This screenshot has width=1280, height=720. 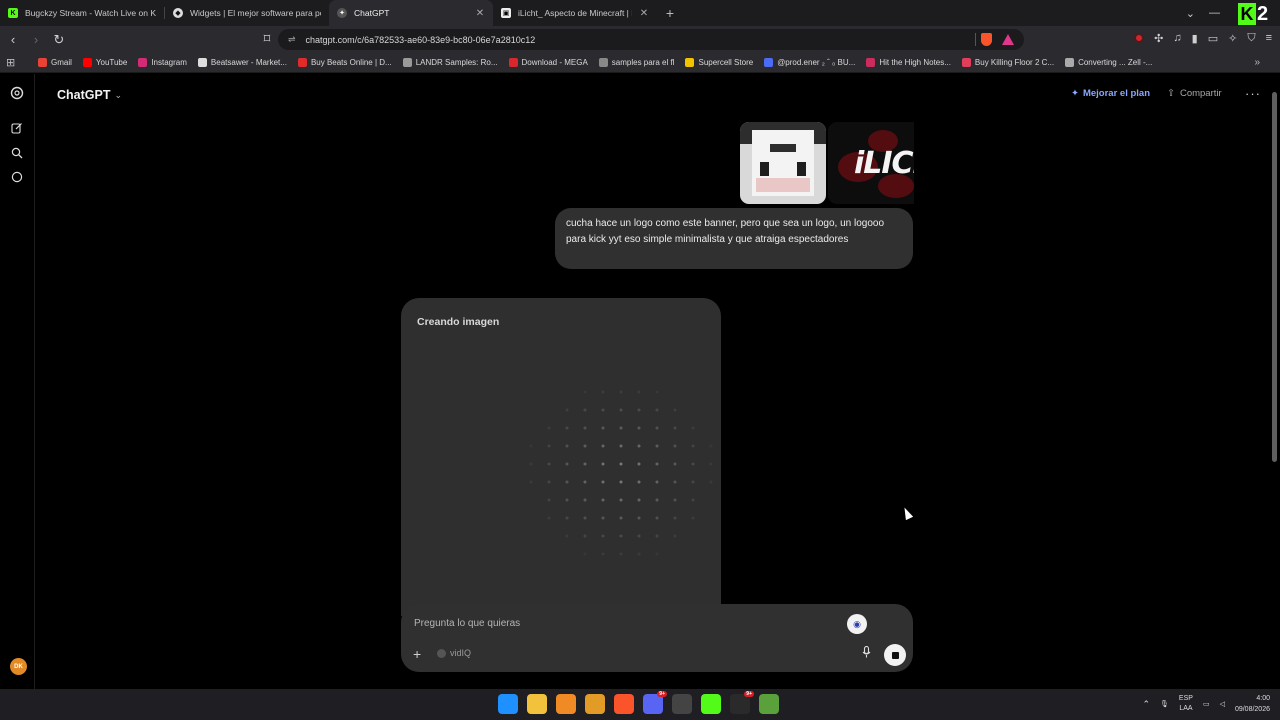 What do you see at coordinates (871, 163) in the screenshot?
I see `attached-image-banner: iLICH` at bounding box center [871, 163].